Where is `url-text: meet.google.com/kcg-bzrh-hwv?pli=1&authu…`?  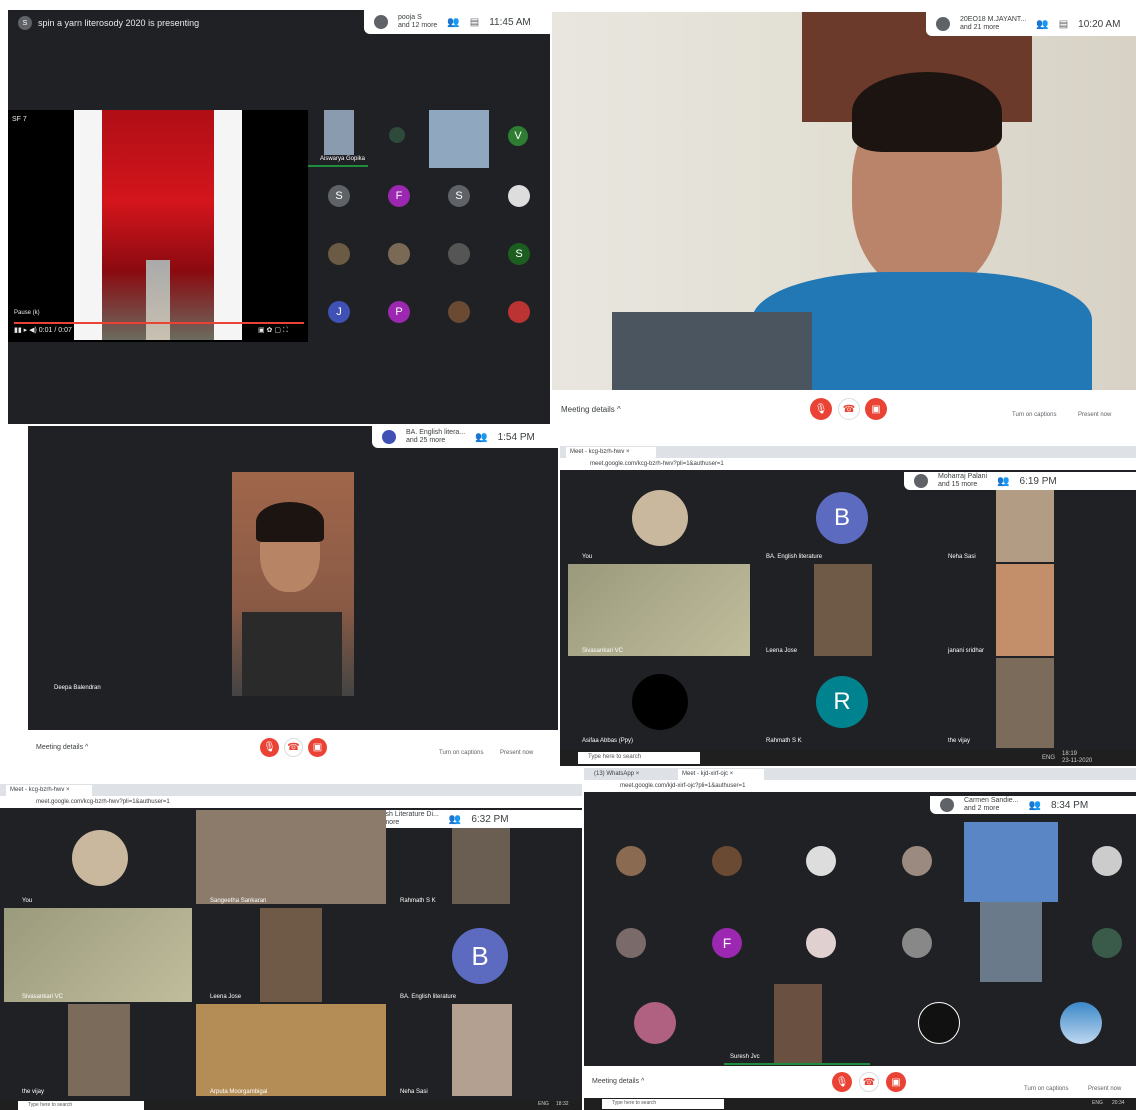 url-text: meet.google.com/kcg-bzrh-hwv?pli=1&authu… is located at coordinates (657, 464).